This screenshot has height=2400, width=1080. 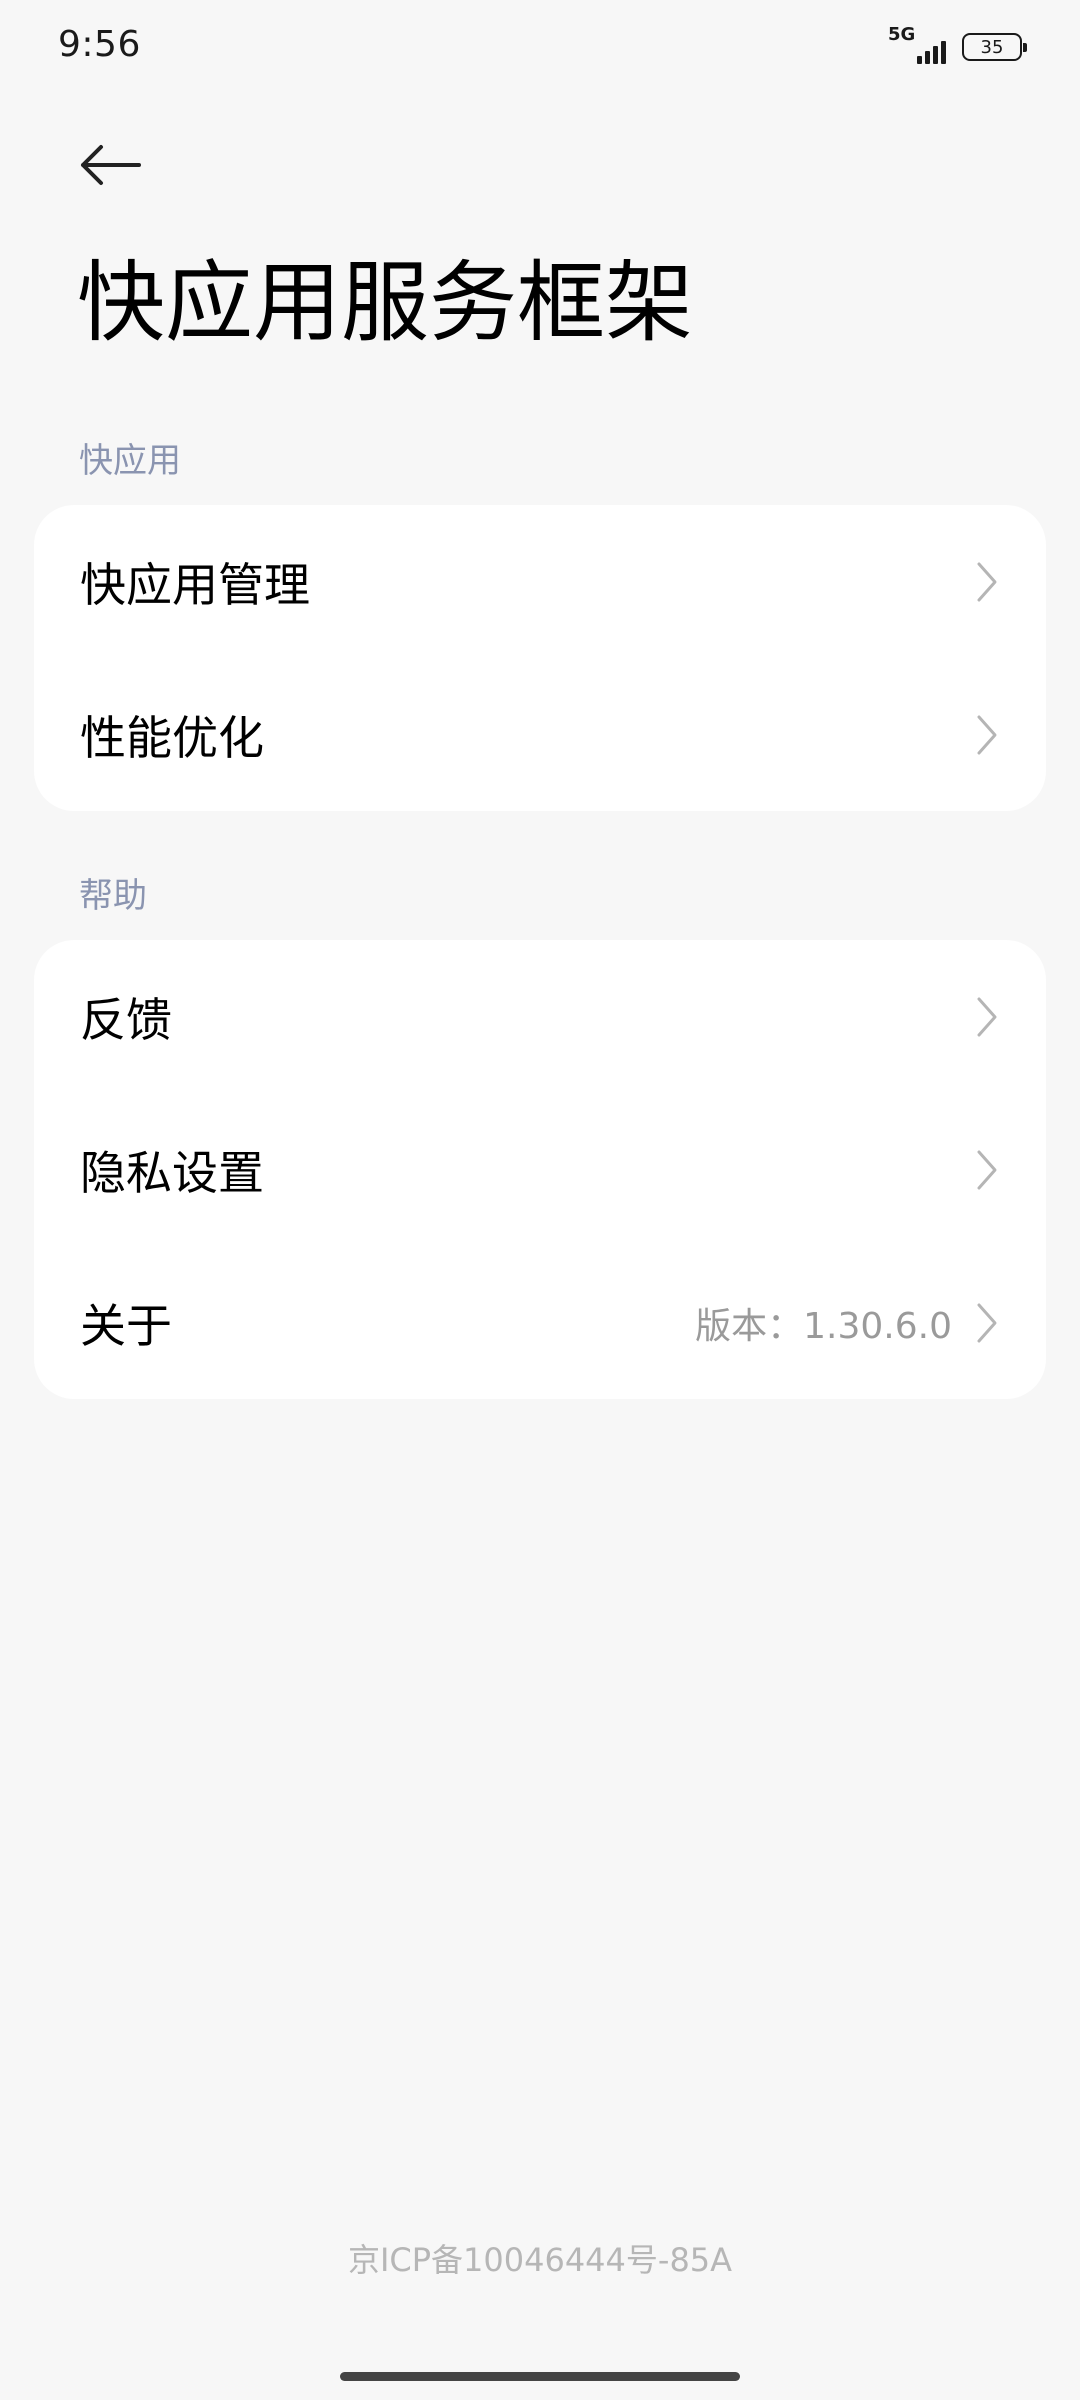 I want to click on status-time: 9:56, so click(x=99, y=44).